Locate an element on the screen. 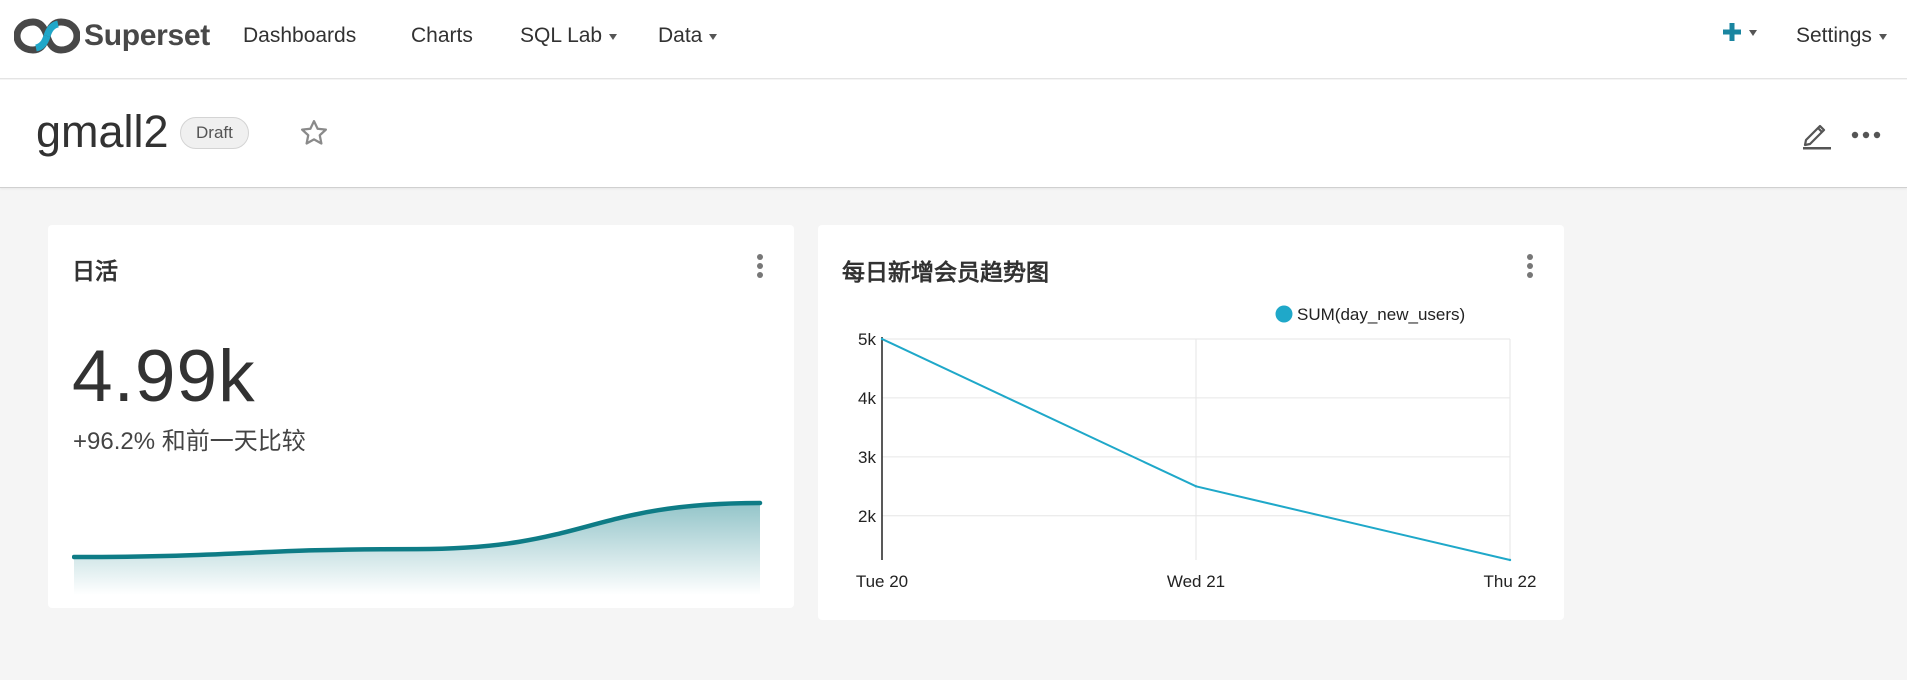  nav-dashboards-label: Dashboards is located at coordinates (300, 35).